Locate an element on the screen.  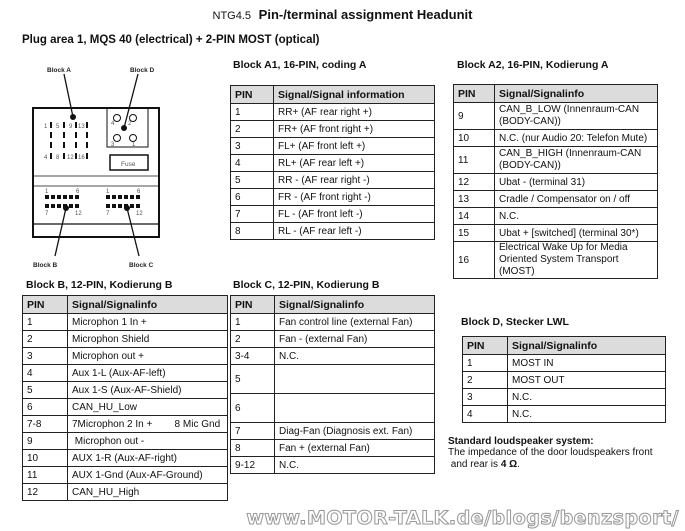
table-row: 9-12 N.C. is located at coordinates (332, 465).